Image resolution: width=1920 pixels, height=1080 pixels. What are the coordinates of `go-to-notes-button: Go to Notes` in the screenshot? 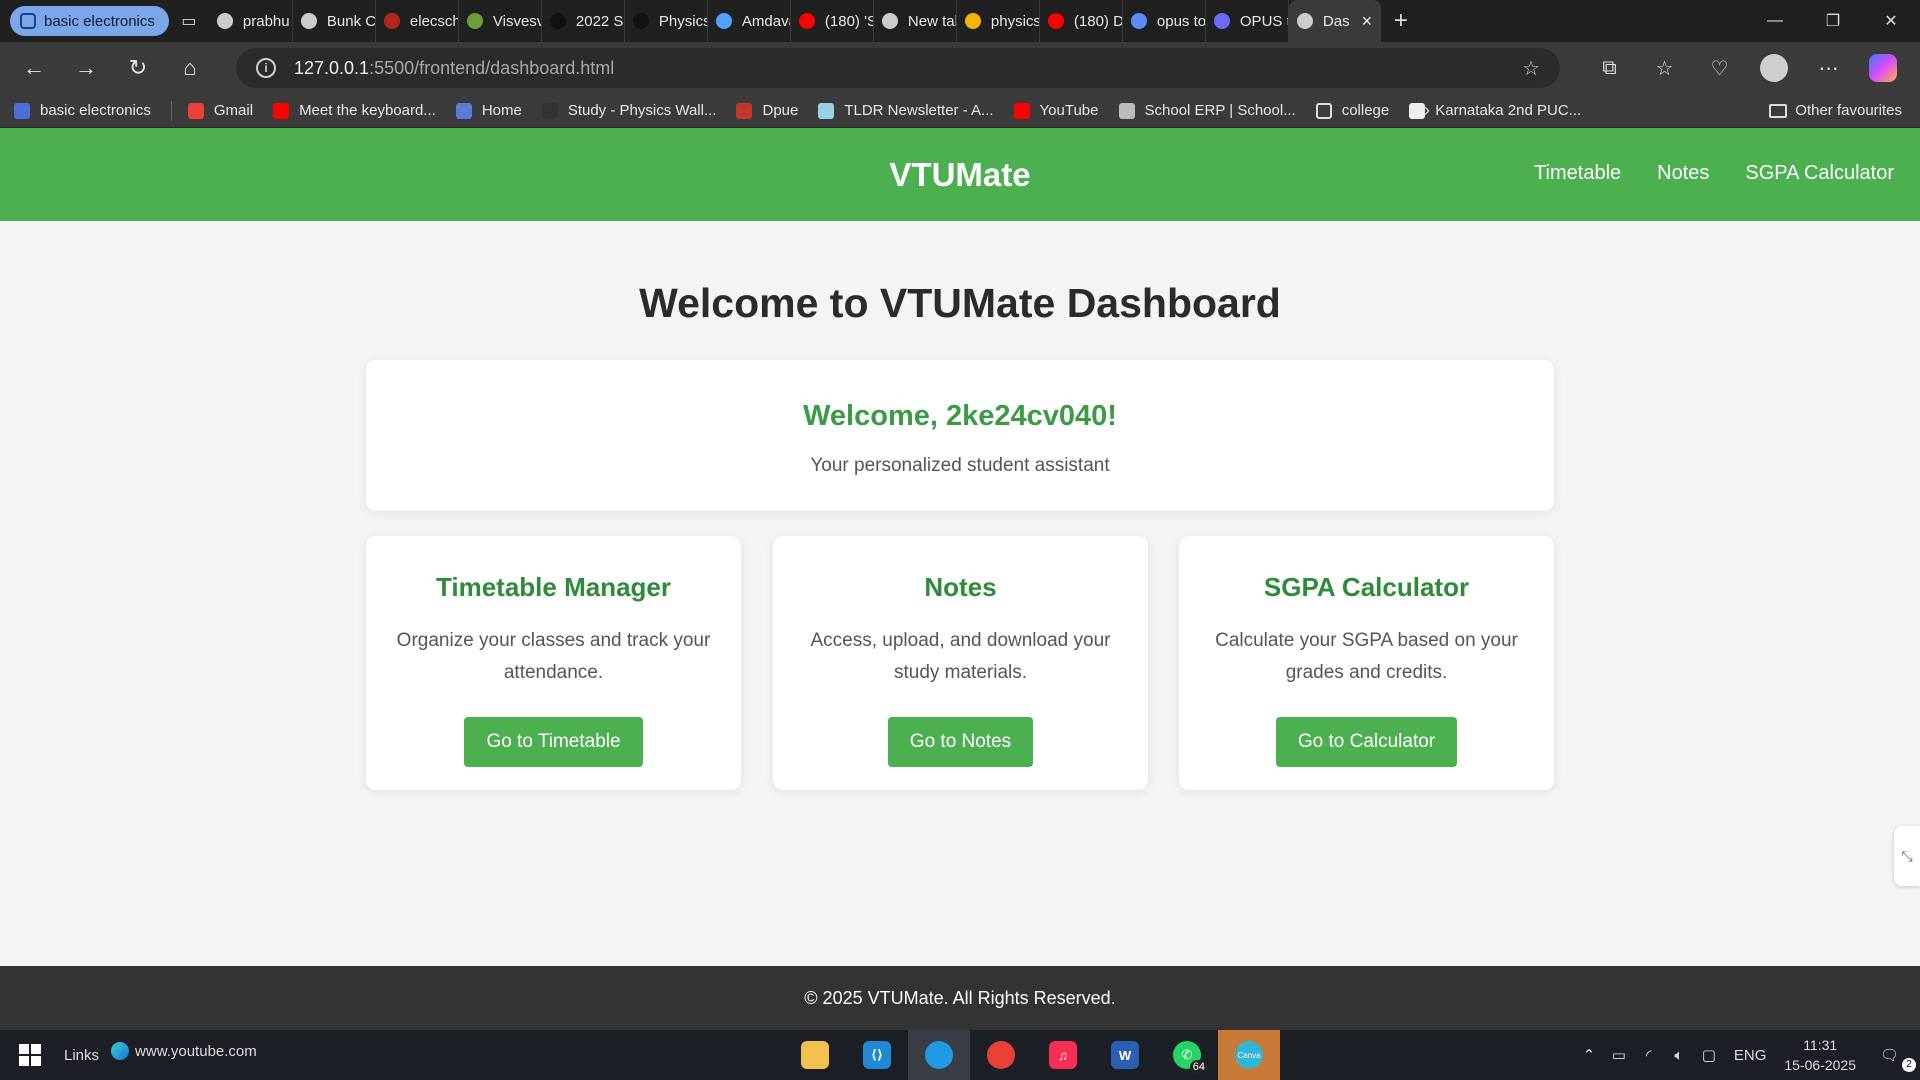 It's located at (960, 742).